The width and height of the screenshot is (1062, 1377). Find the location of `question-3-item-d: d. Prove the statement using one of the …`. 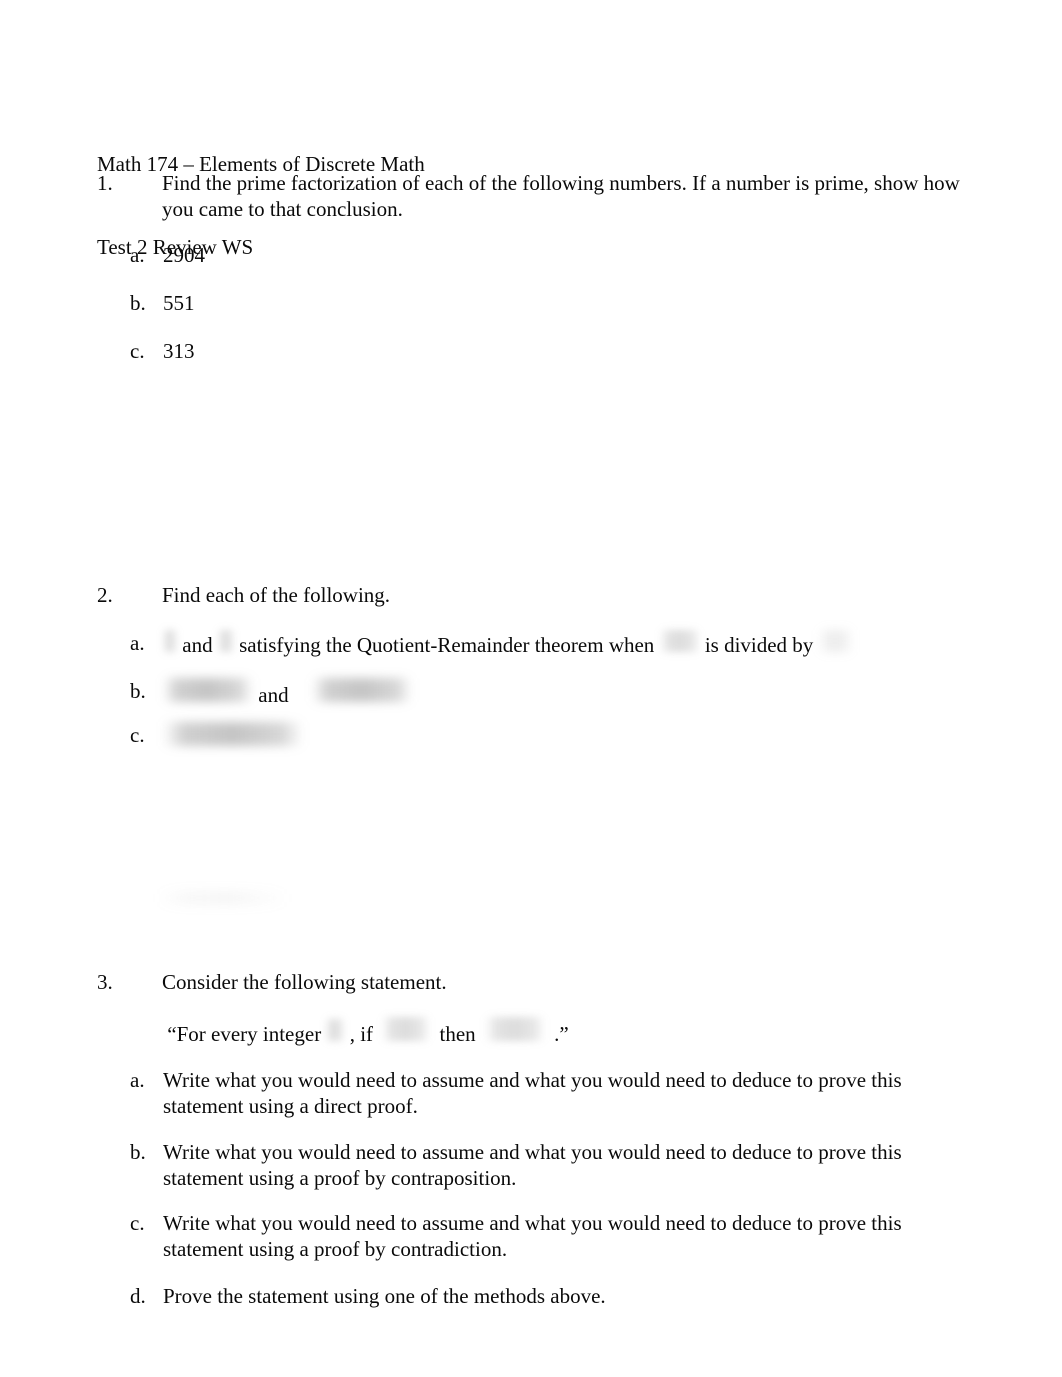

question-3-item-d: d. Prove the statement using one of the … is located at coordinates (525, 1296).